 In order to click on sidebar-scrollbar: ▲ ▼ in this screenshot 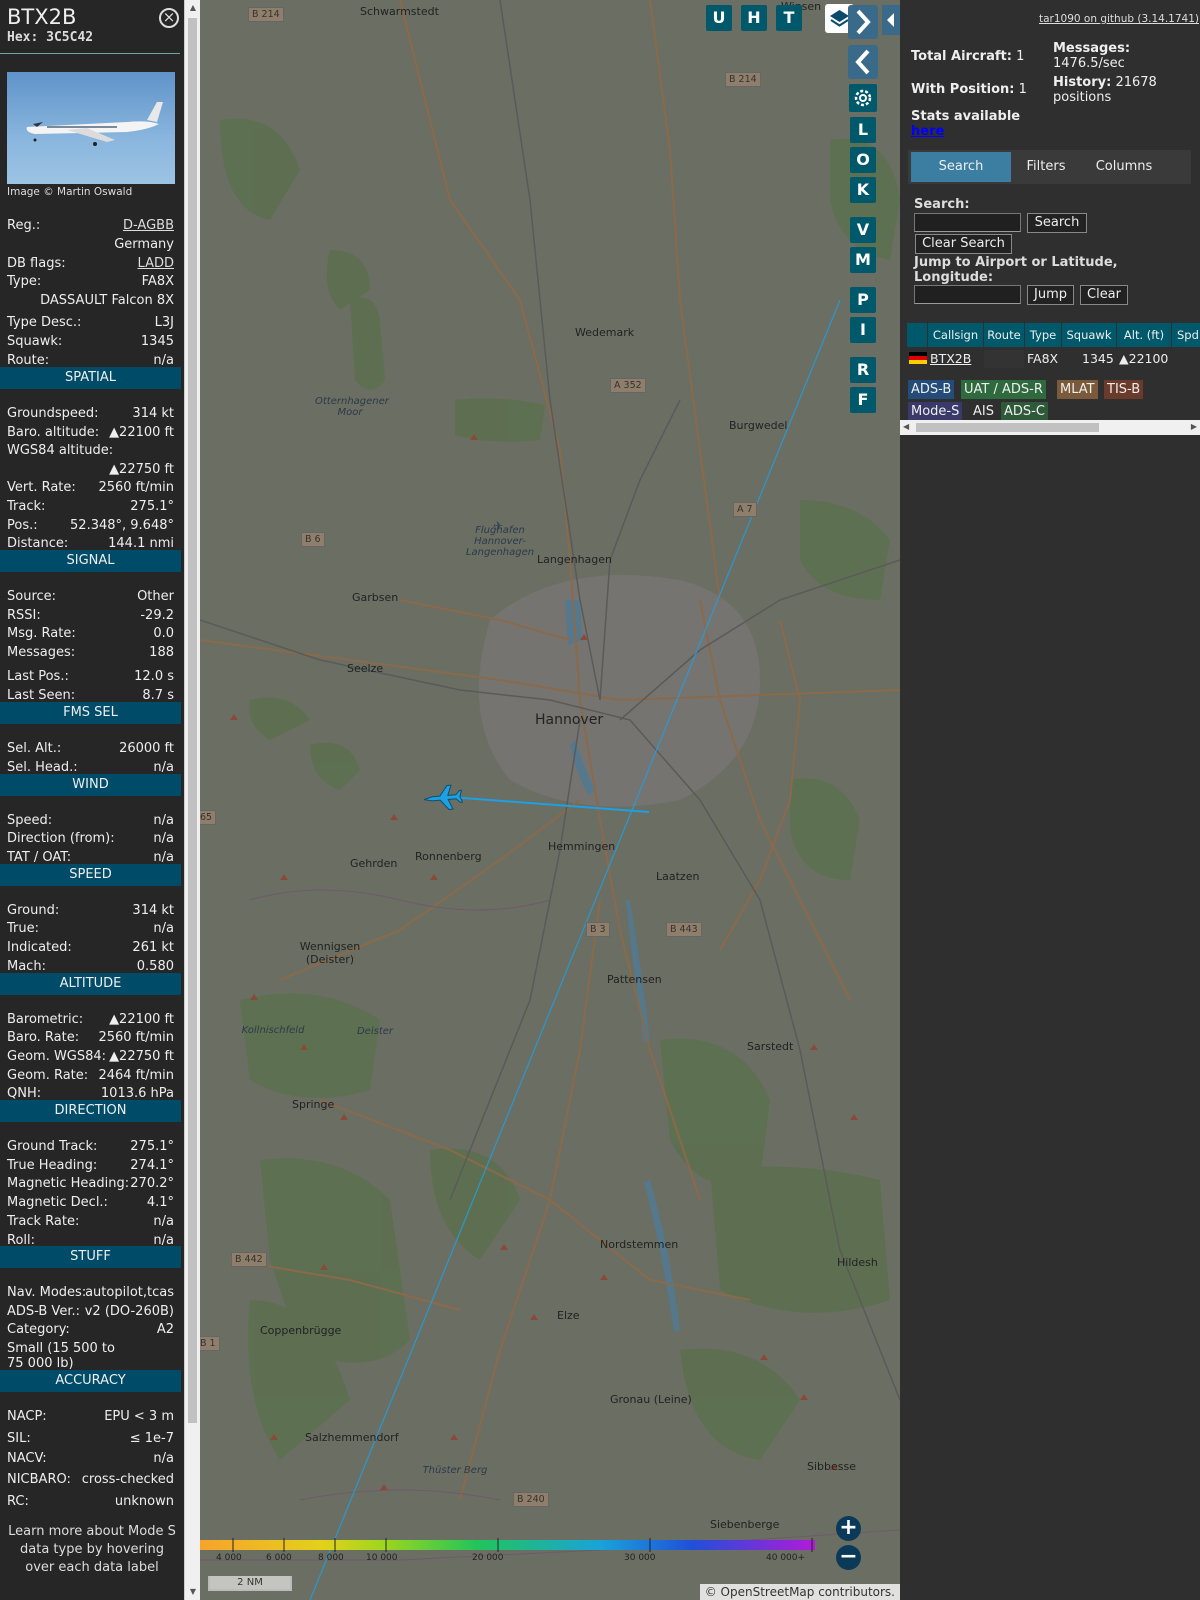, I will do `click(192, 800)`.